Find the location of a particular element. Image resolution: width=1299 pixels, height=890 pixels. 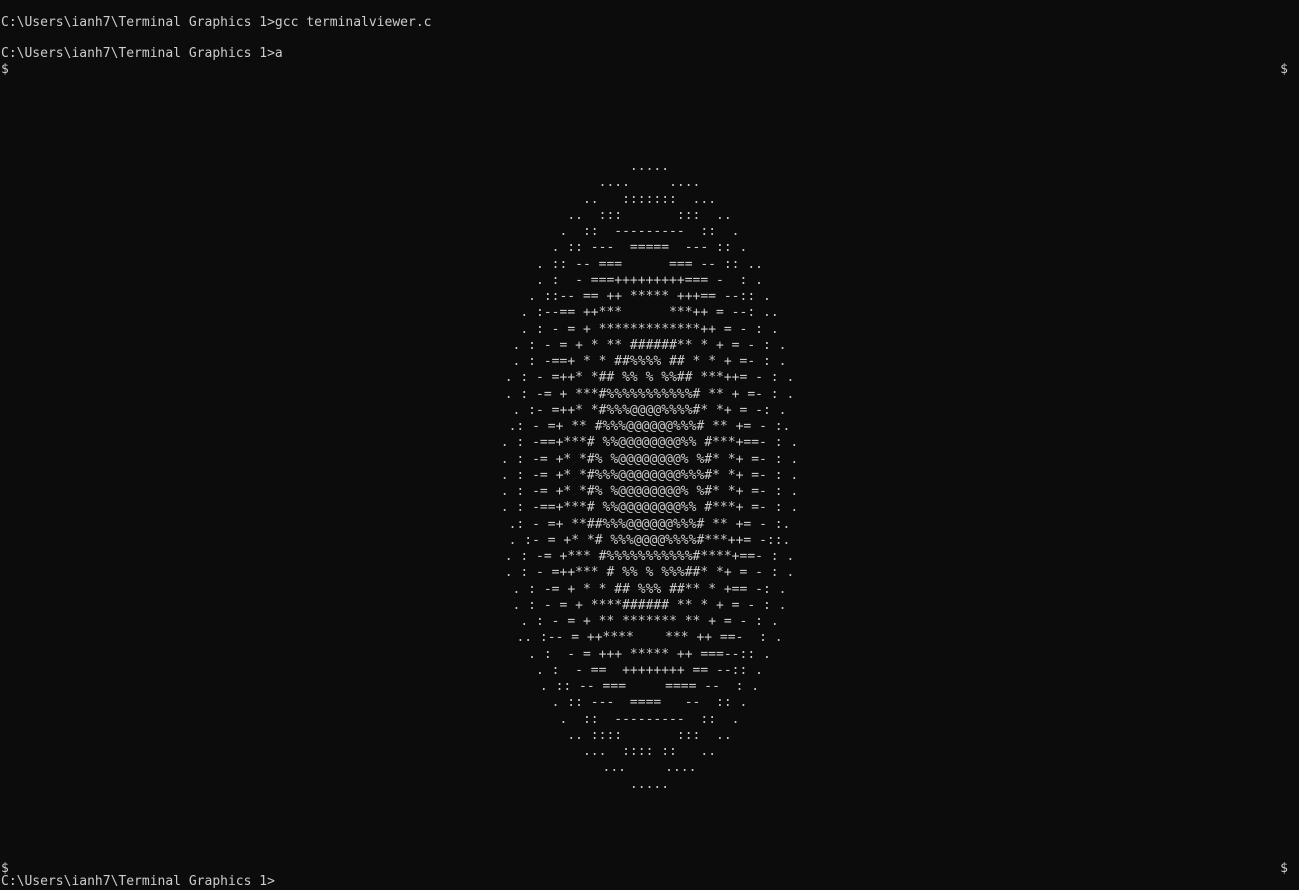

ascii-art-row: .: - =+ ** #%%%@@@@@@%%%# ** += - :. is located at coordinates (649, 426).